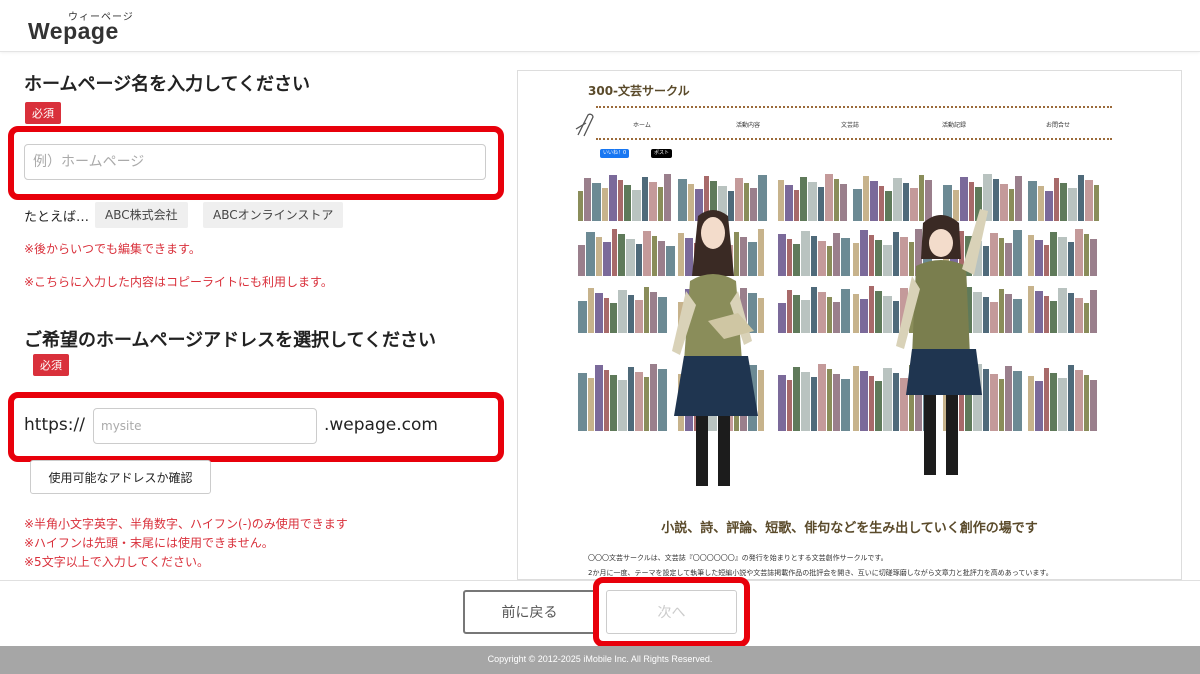  What do you see at coordinates (273, 215) in the screenshot?
I see `example-chip-store: ABCオンラインストア` at bounding box center [273, 215].